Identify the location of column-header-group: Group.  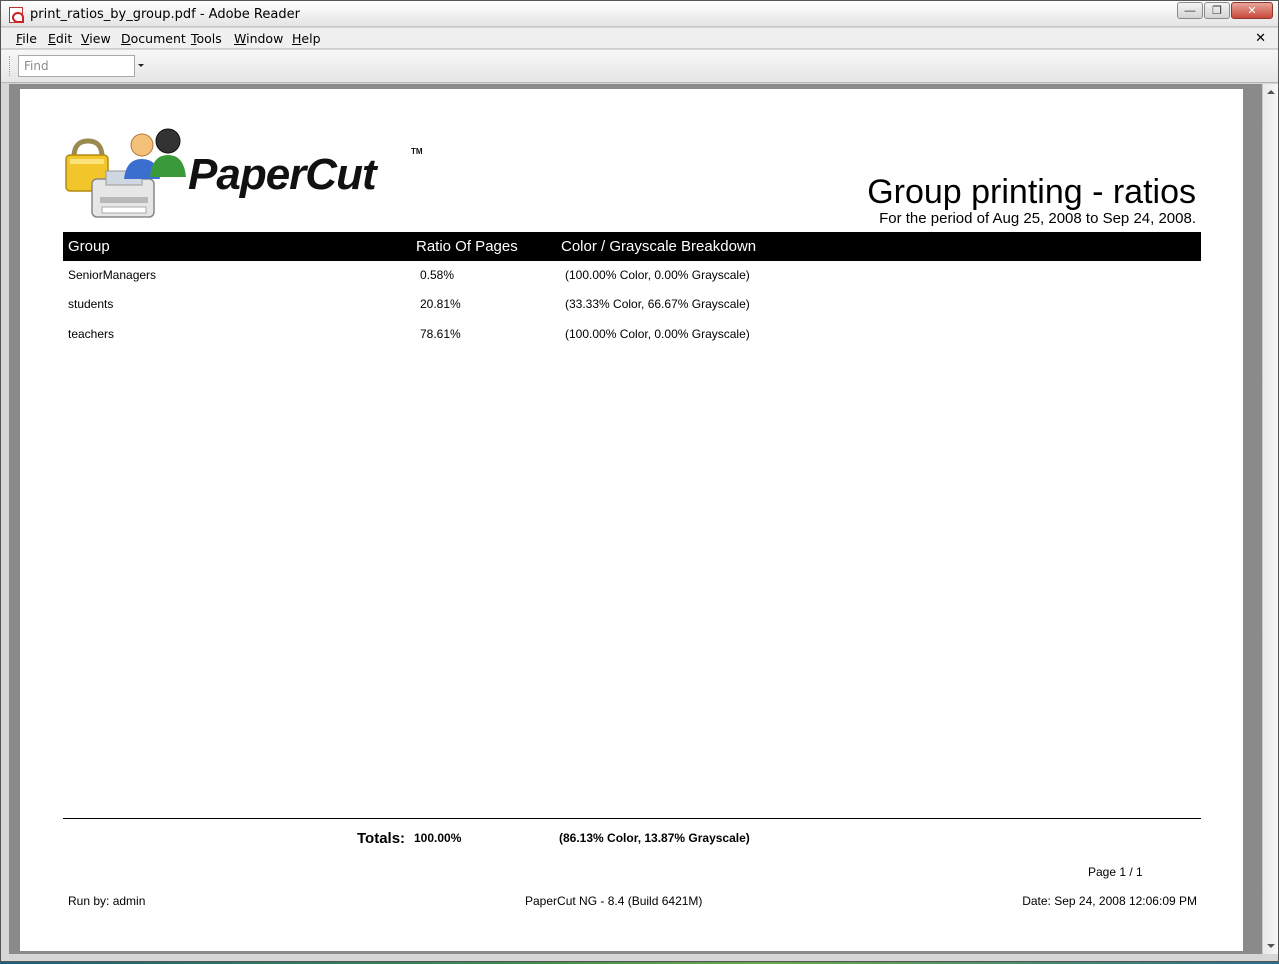
(89, 246).